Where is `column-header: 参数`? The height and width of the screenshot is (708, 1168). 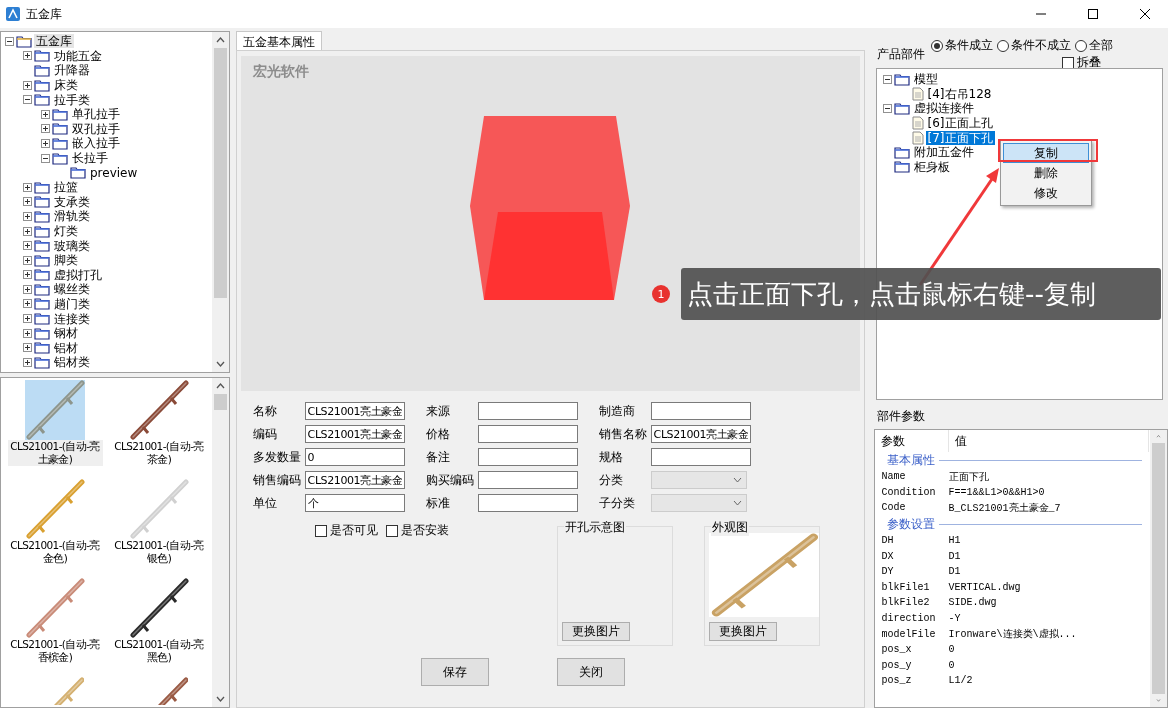
column-header: 参数 is located at coordinates (911, 441).